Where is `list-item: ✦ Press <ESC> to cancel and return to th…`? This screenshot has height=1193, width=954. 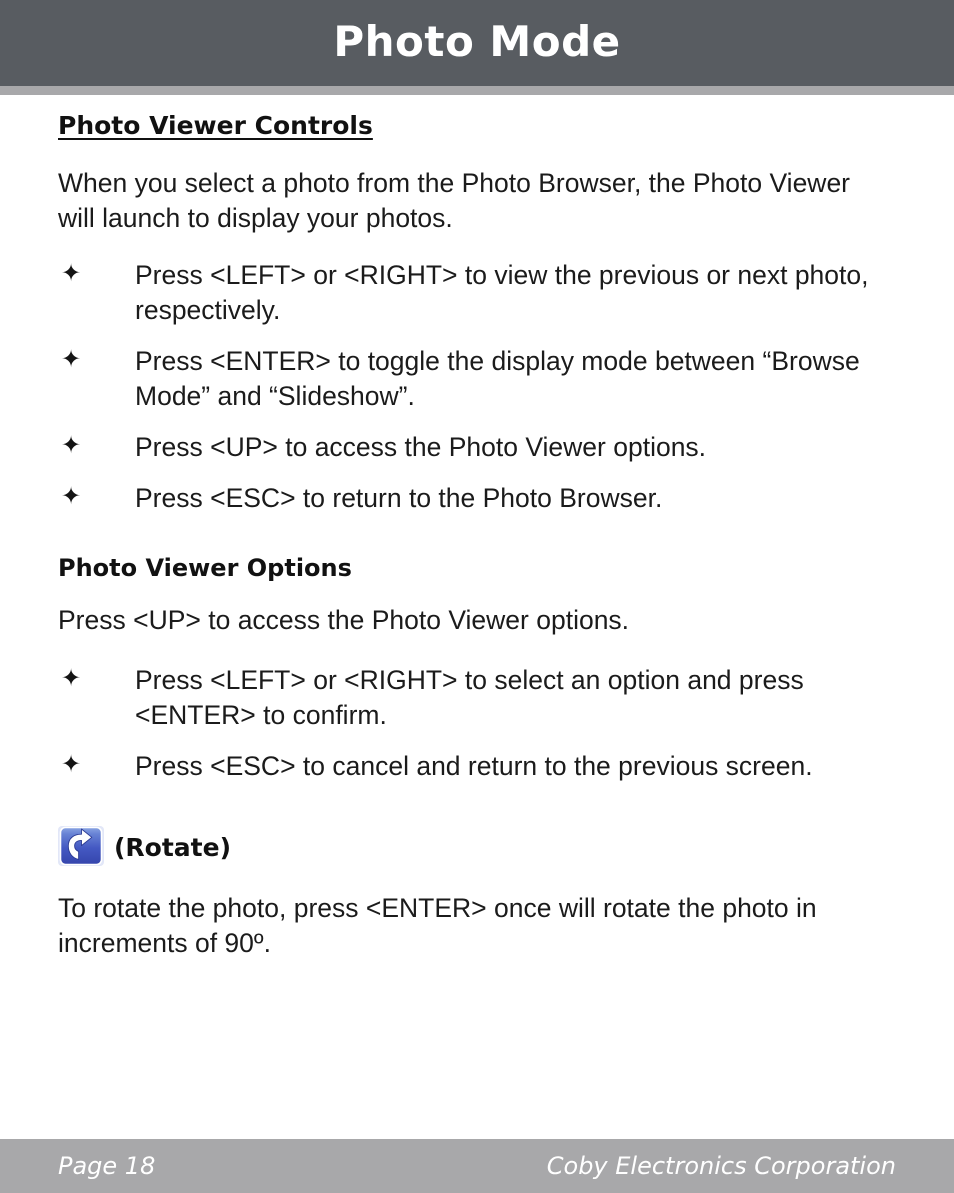
list-item: ✦ Press <ESC> to cancel and return to th… is located at coordinates (480, 766).